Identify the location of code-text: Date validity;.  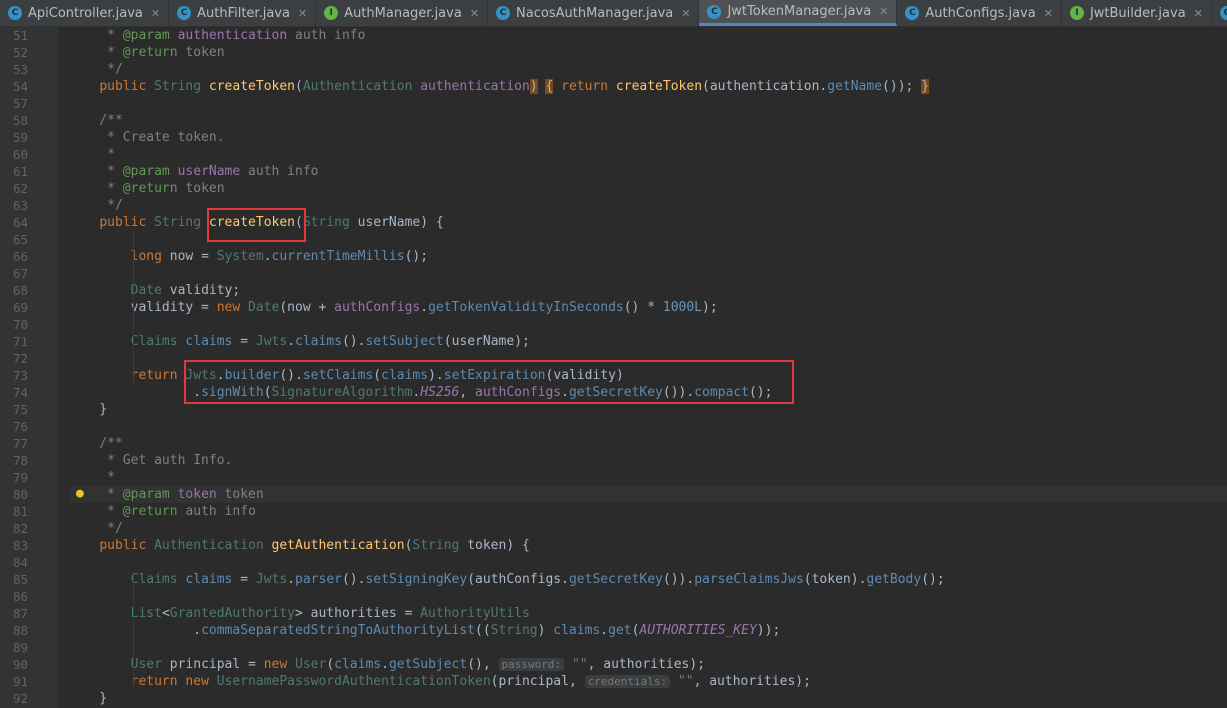
(185, 290).